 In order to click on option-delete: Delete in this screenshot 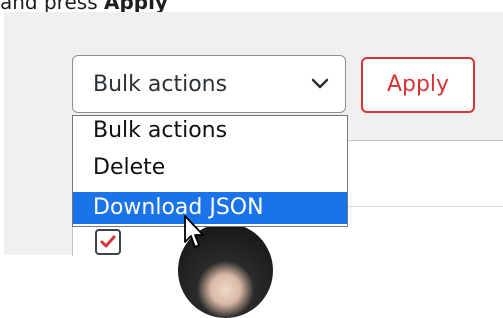, I will do `click(210, 168)`.